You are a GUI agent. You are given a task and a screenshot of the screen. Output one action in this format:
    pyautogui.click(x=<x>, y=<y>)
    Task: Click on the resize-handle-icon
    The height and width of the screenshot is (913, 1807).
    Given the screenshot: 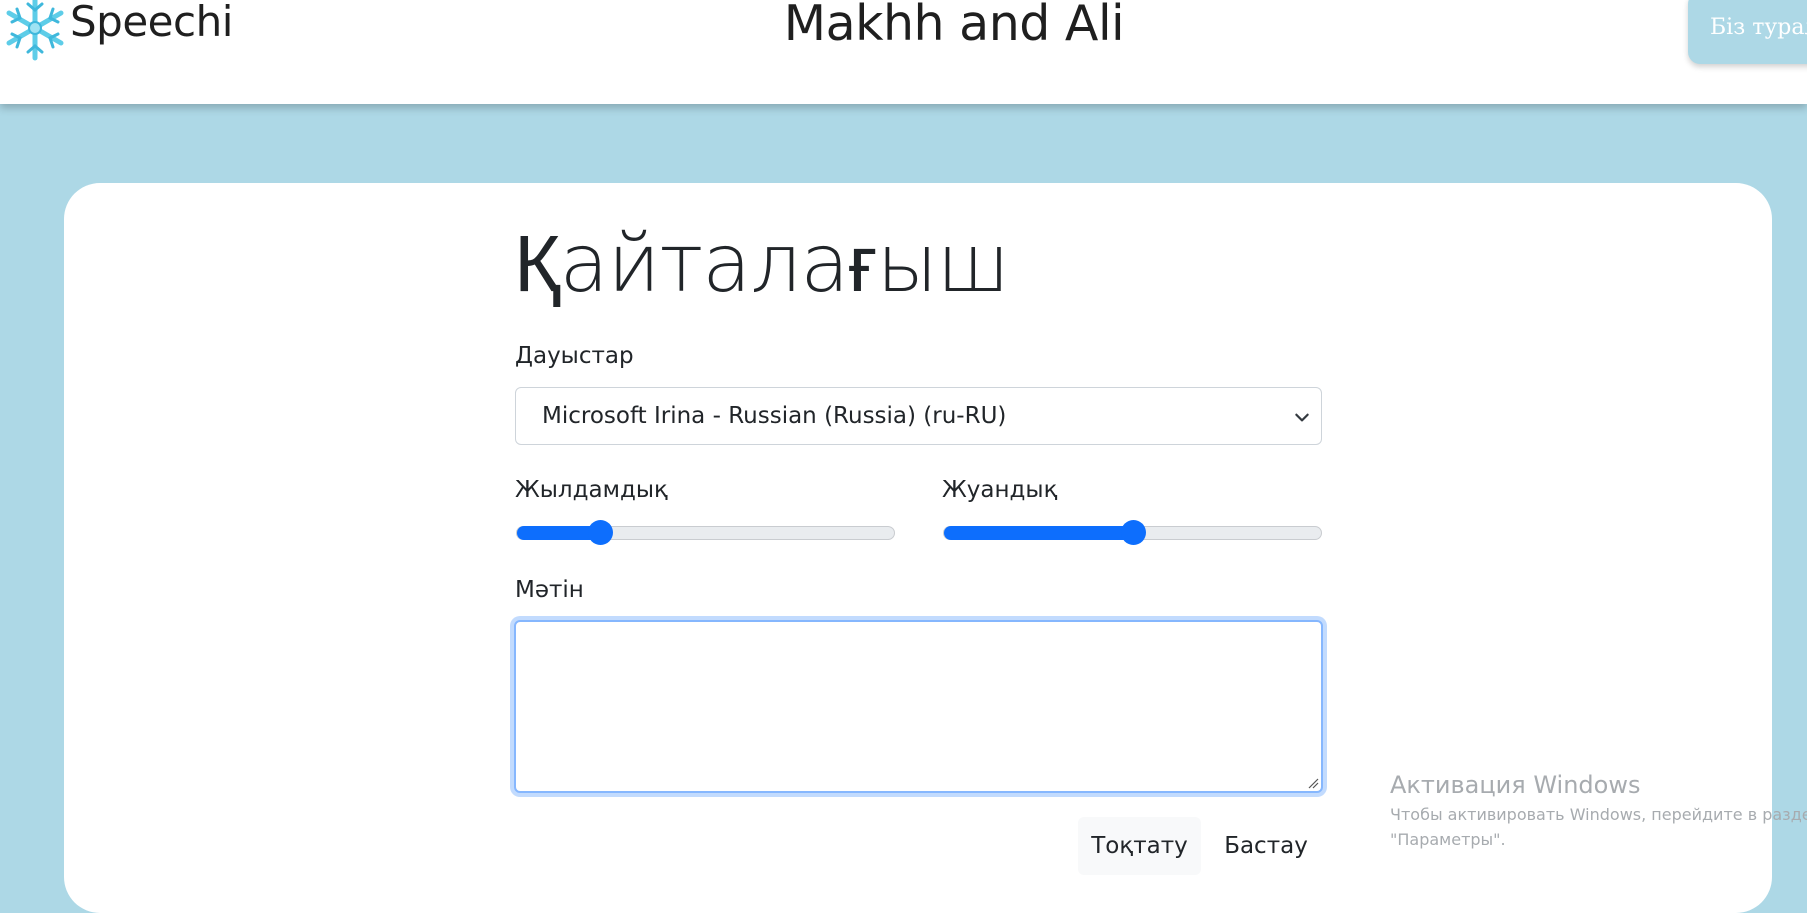 What is the action you would take?
    pyautogui.click(x=1313, y=783)
    